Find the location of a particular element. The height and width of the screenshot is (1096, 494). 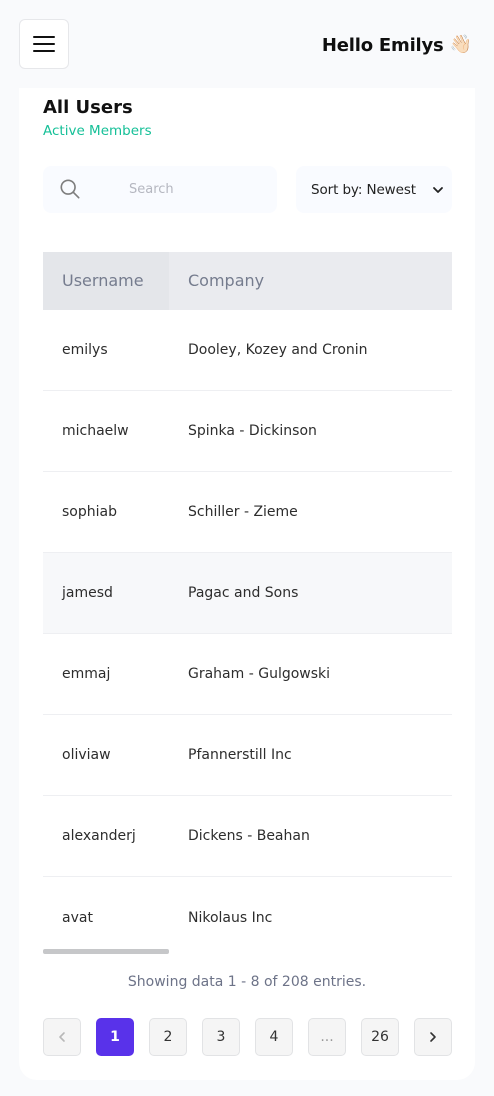

chevron-right-icon is located at coordinates (433, 1037).